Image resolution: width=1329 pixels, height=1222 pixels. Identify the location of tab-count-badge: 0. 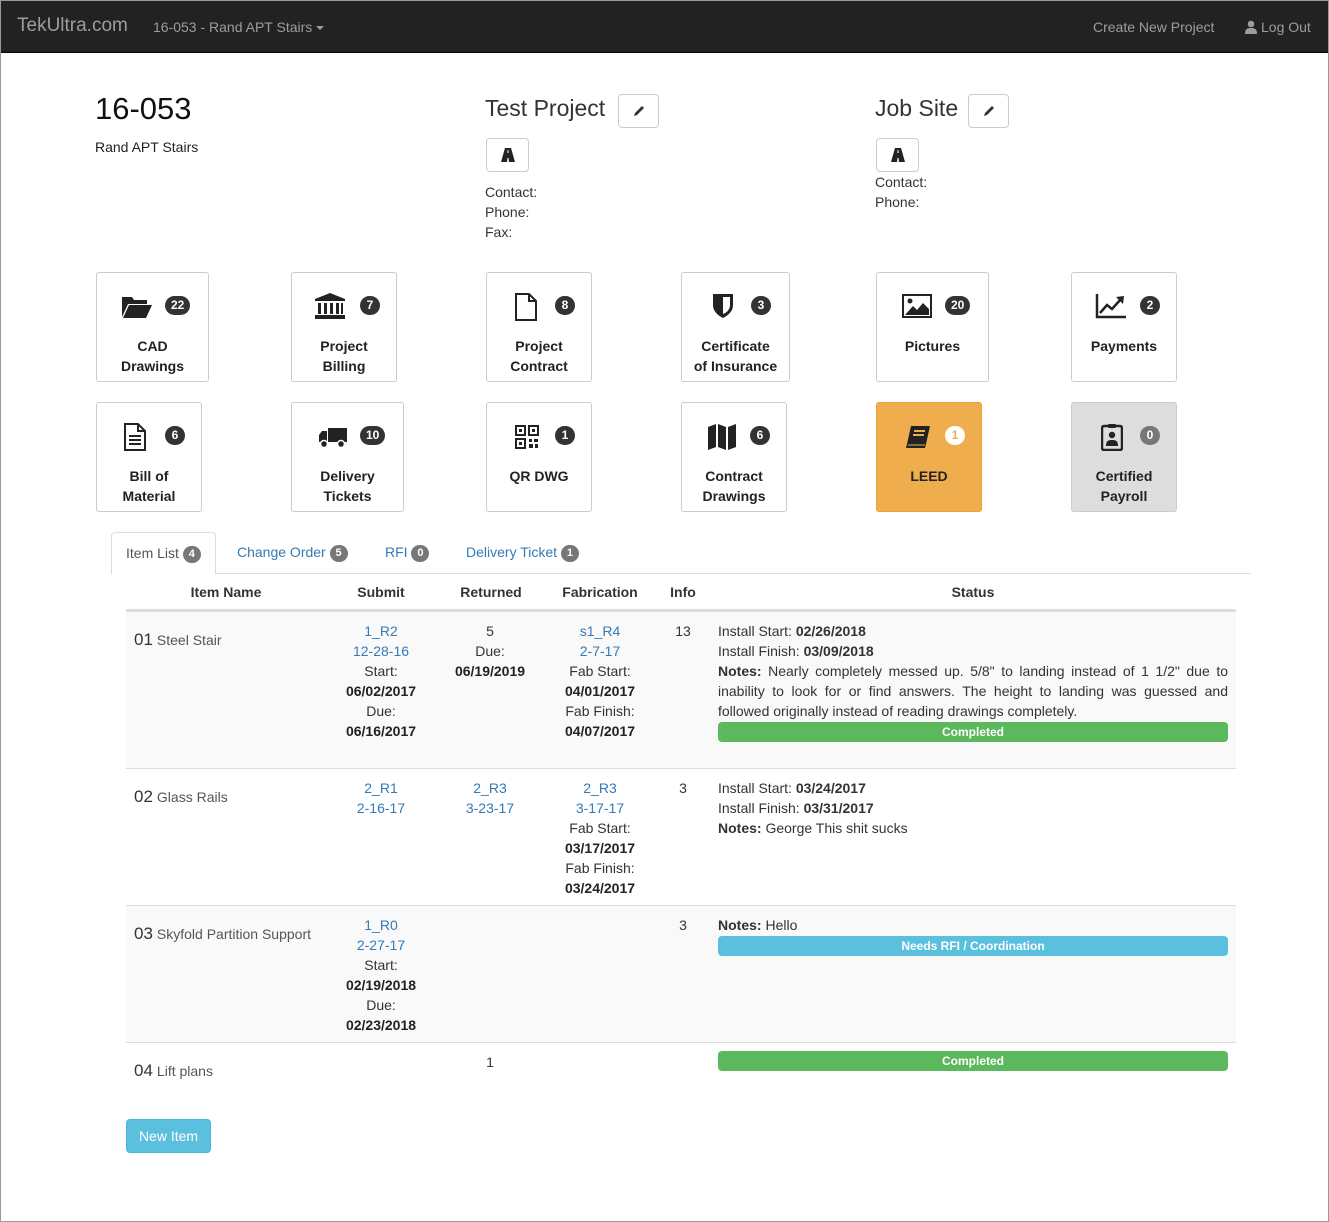
(420, 553).